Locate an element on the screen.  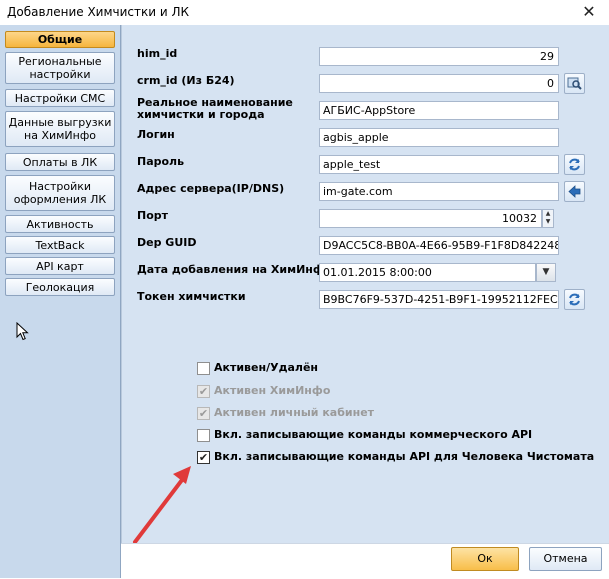
token-label: Токен химчистки is located at coordinates (191, 296).